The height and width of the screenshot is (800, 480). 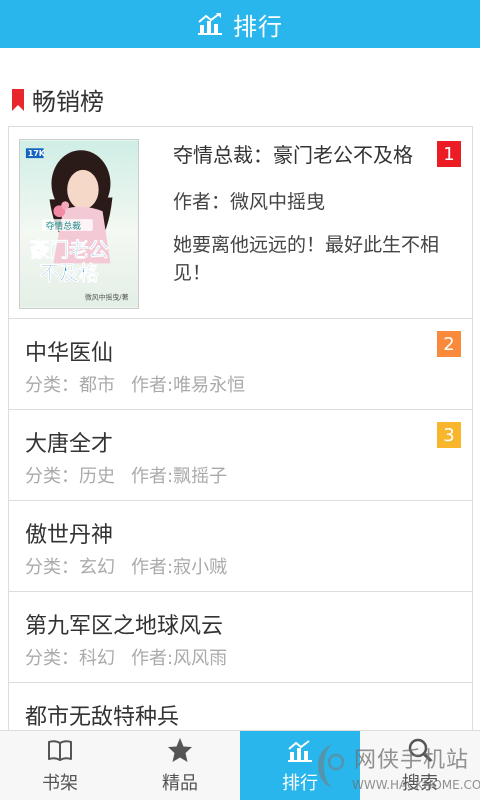 I want to click on book-meta: 分类：都市 作者:唯易永恒, so click(x=135, y=384).